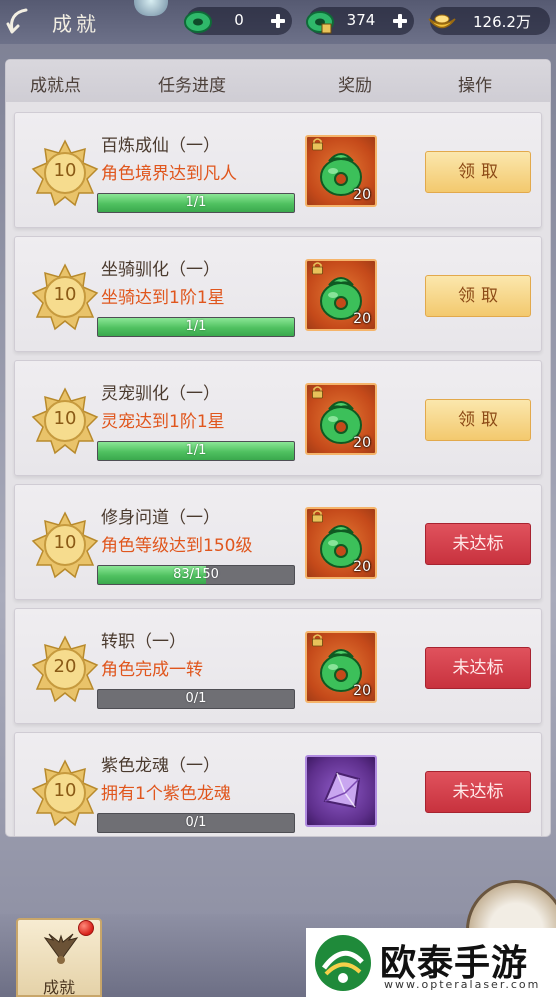 The width and height of the screenshot is (556, 997). Describe the element at coordinates (442, 21) in the screenshot. I see `gold-ingot-icon` at that location.